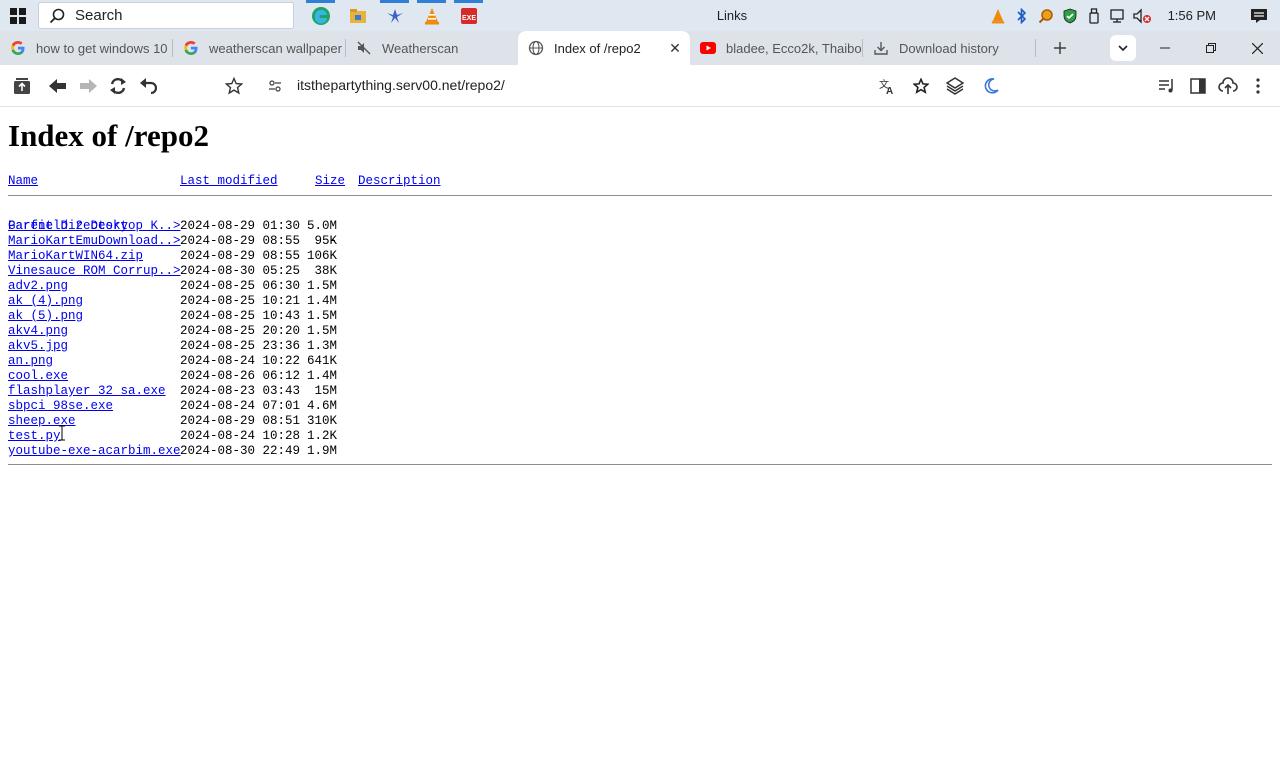 The image size is (1280, 768). What do you see at coordinates (675, 48) in the screenshot?
I see `close-tab-icon: ✕` at bounding box center [675, 48].